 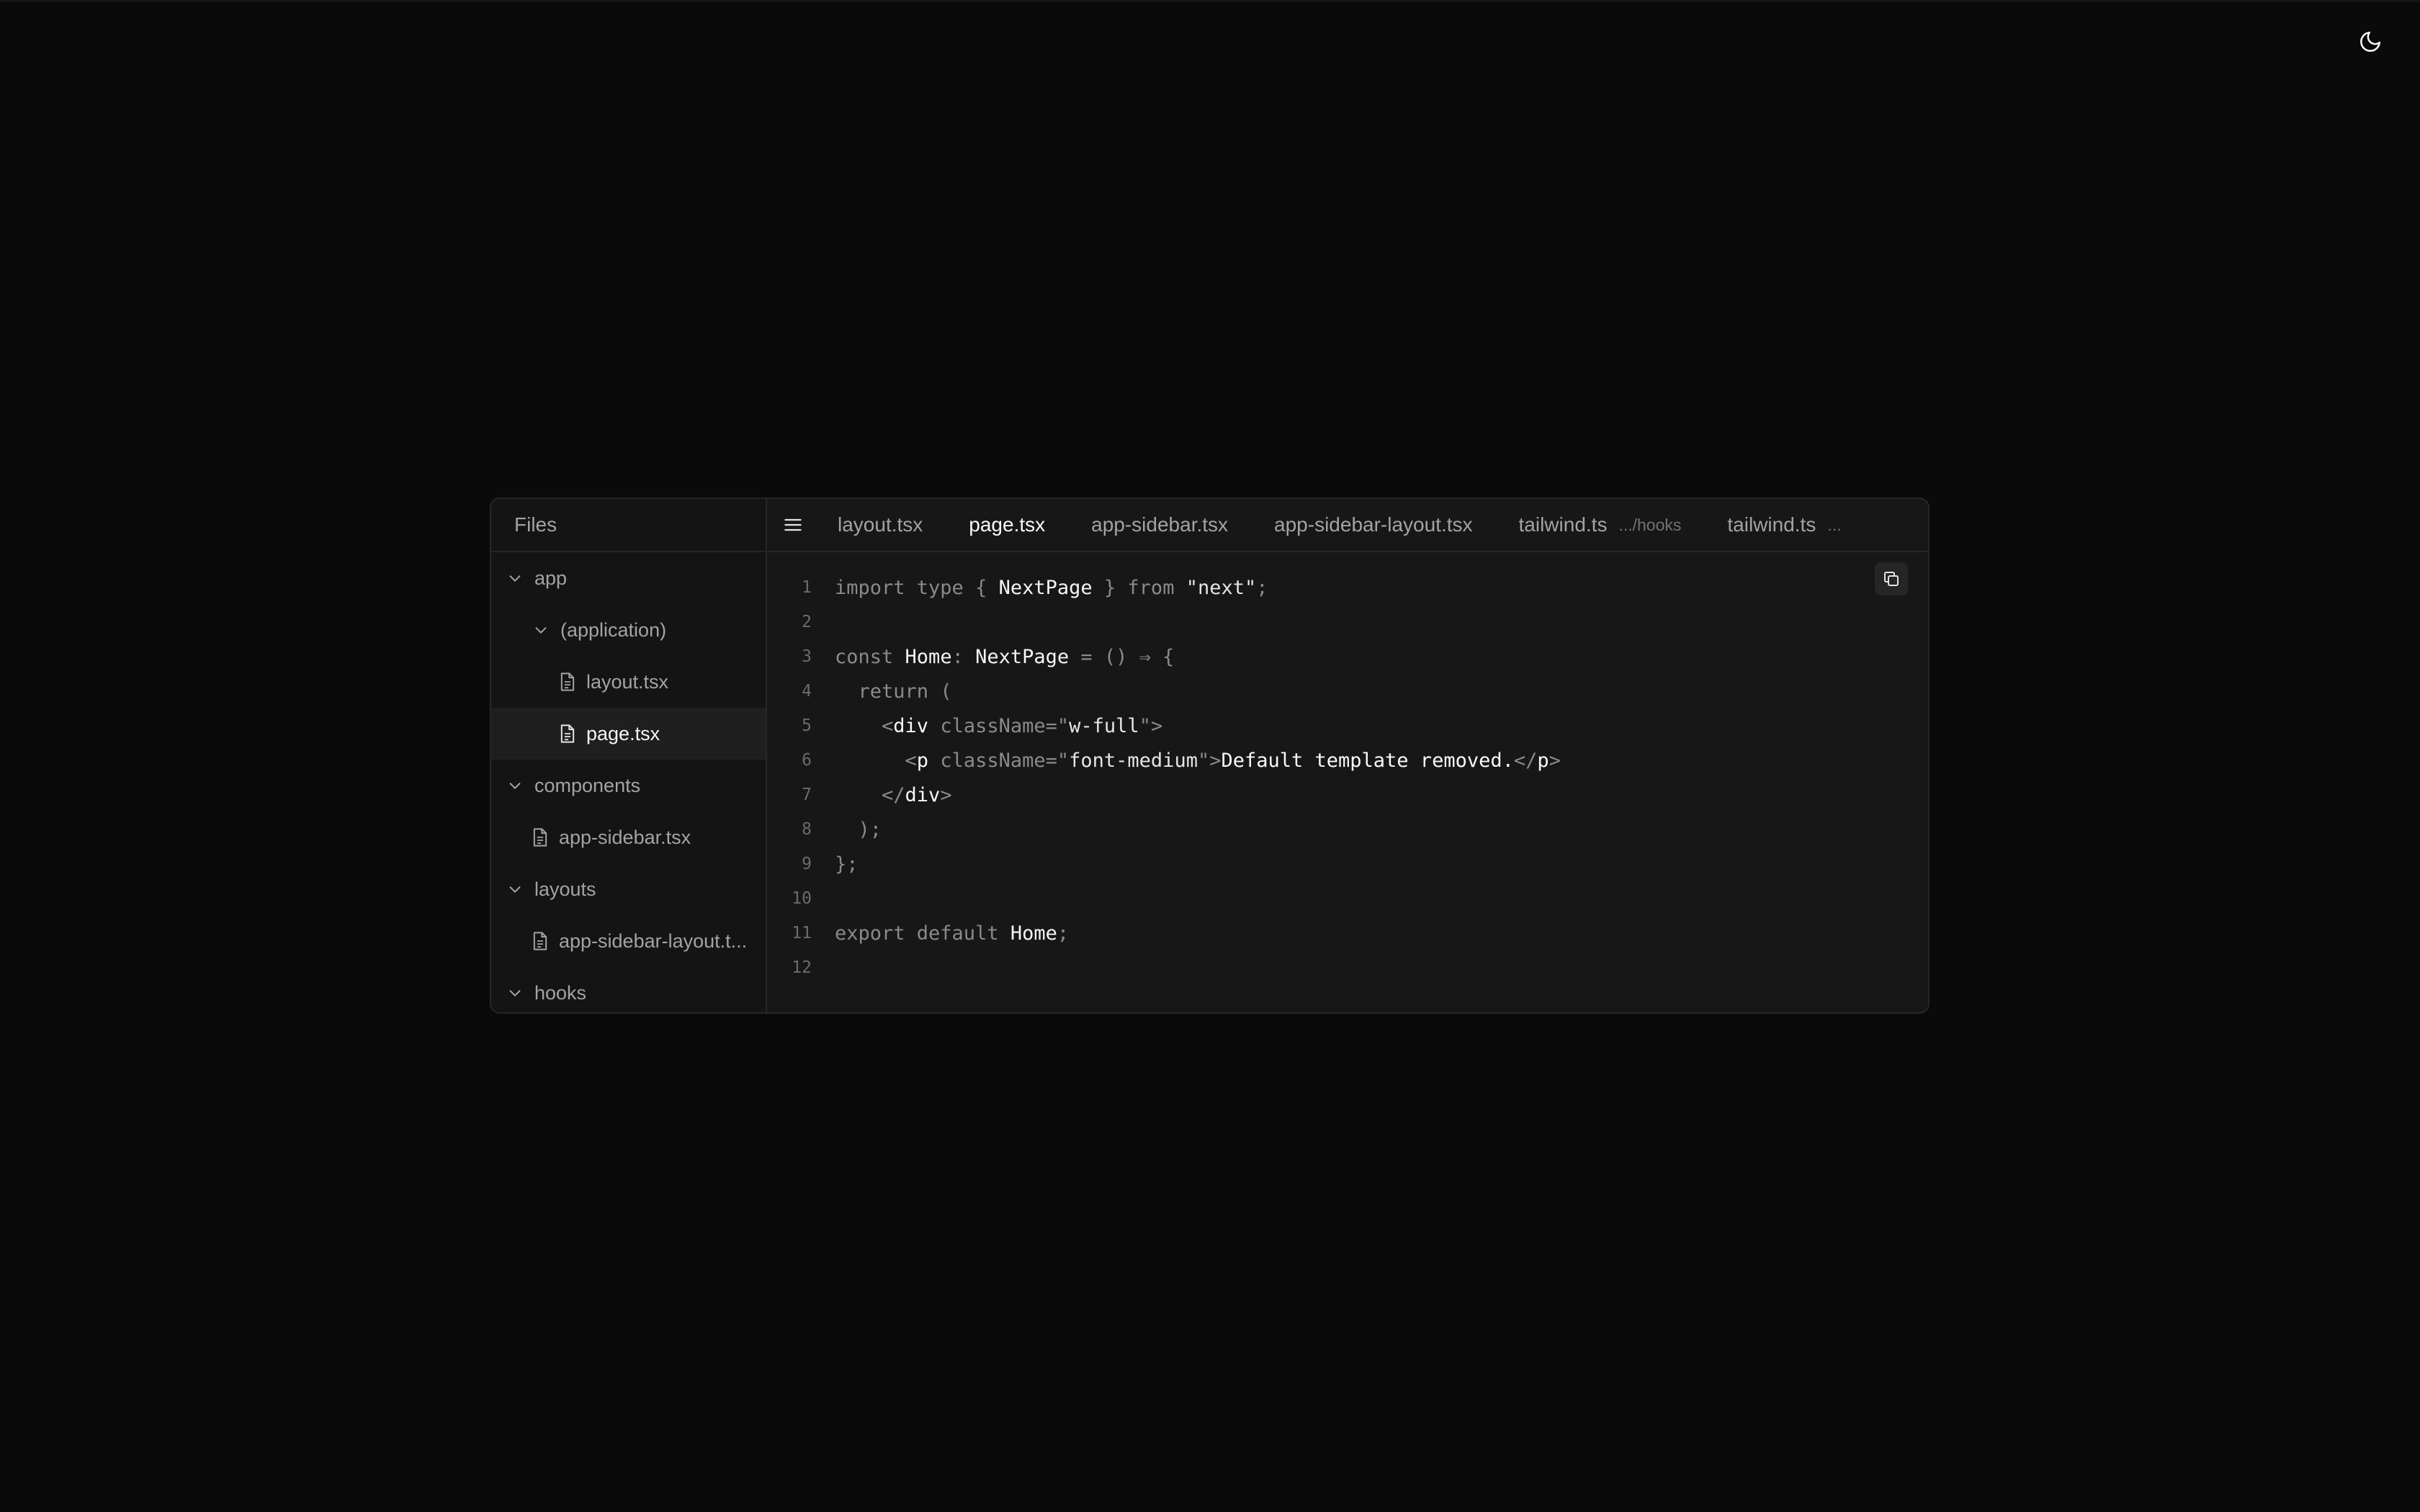 I want to click on theme-toggle-button, so click(x=2370, y=41).